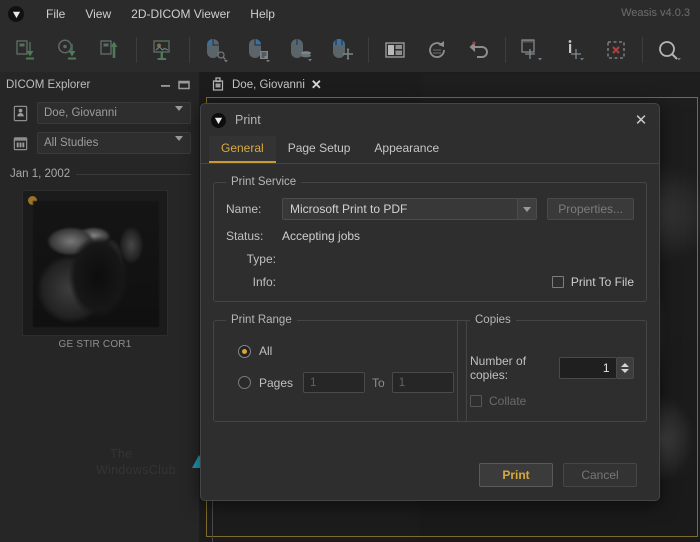 The image size is (700, 542). What do you see at coordinates (184, 85) in the screenshot?
I see `maximize-icon` at bounding box center [184, 85].